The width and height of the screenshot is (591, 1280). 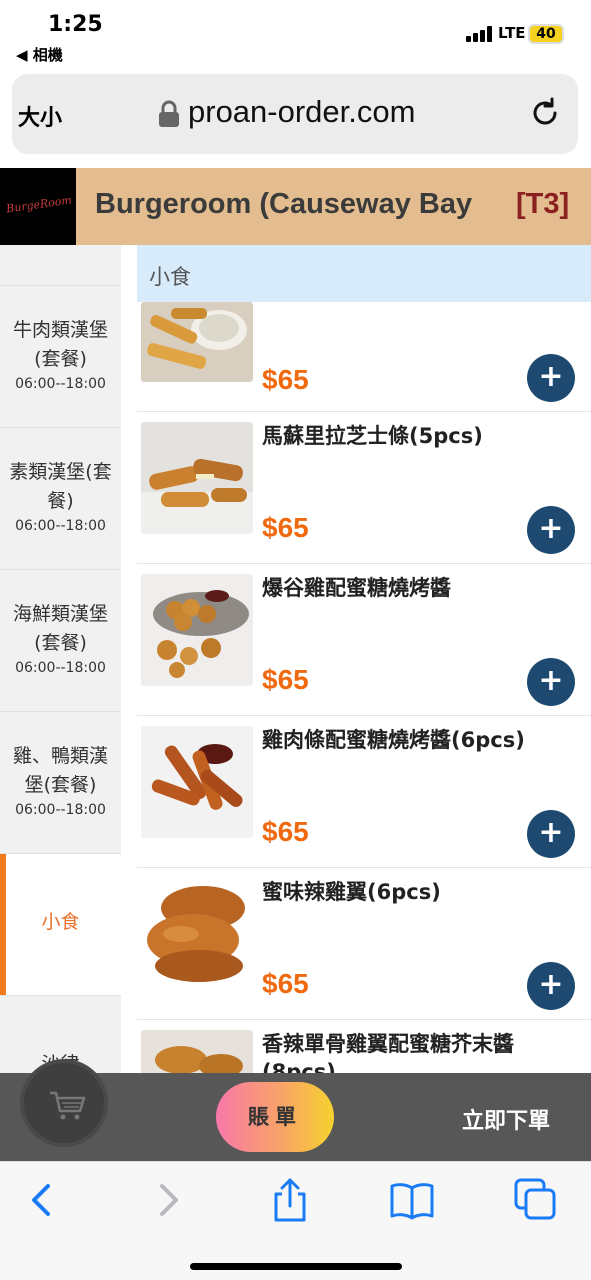 What do you see at coordinates (356, 588) in the screenshot?
I see `item-name: 爆谷雞配蜜糖燒烤醬` at bounding box center [356, 588].